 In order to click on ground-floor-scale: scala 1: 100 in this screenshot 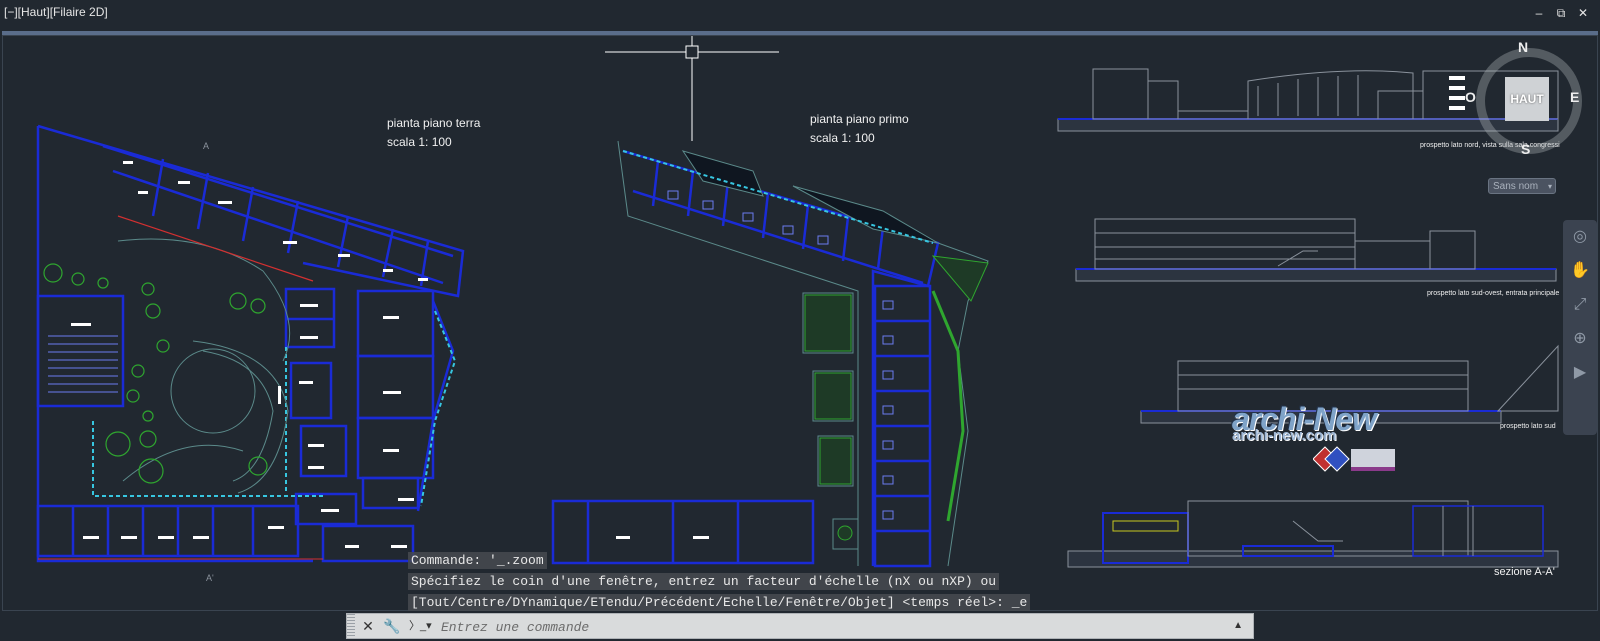, I will do `click(419, 142)`.